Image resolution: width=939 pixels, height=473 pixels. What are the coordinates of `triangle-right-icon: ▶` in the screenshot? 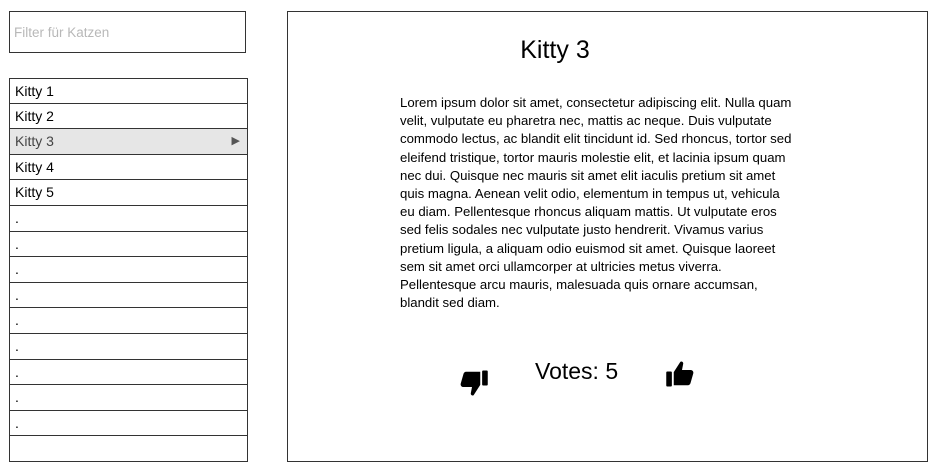 It's located at (235, 141).